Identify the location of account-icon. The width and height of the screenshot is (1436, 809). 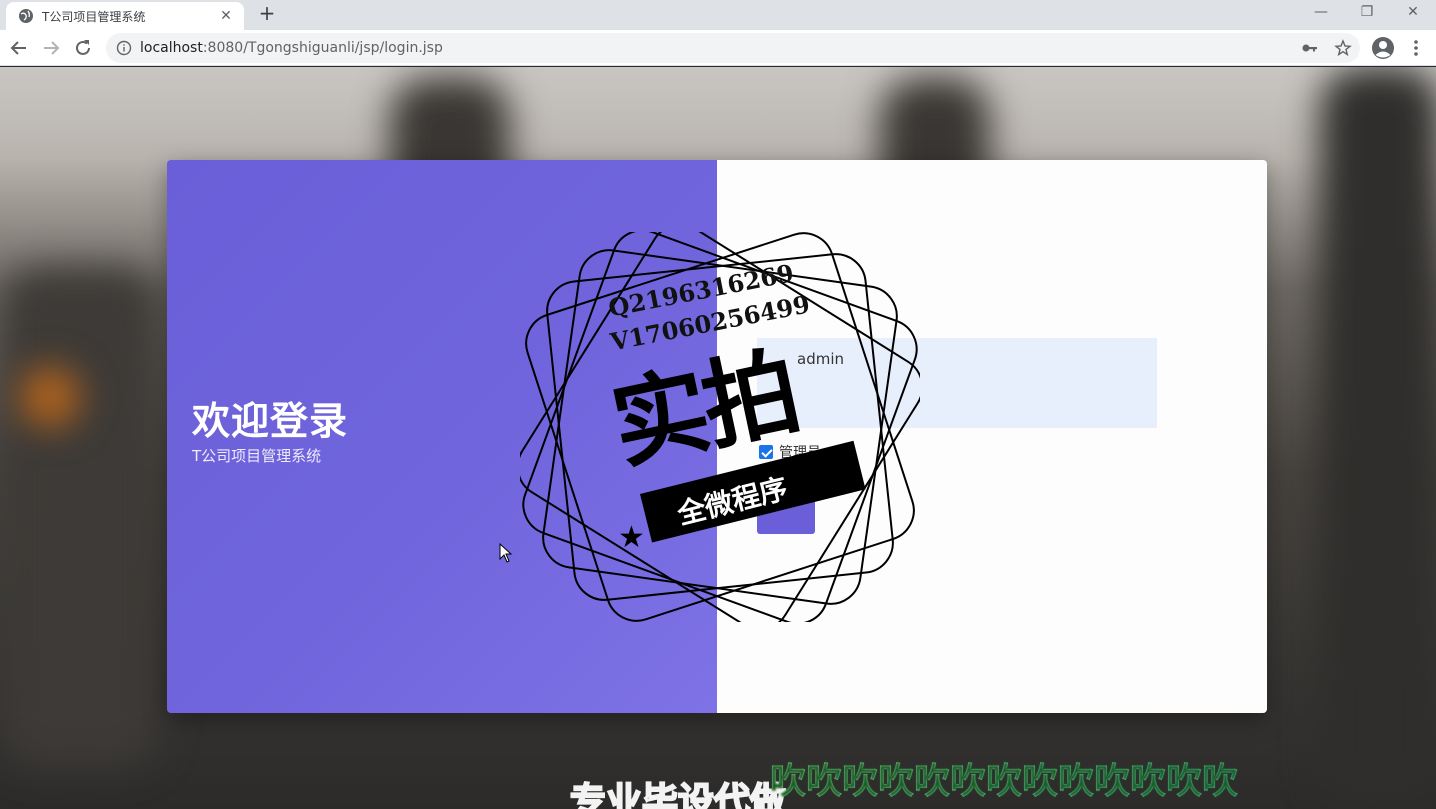
(1383, 48).